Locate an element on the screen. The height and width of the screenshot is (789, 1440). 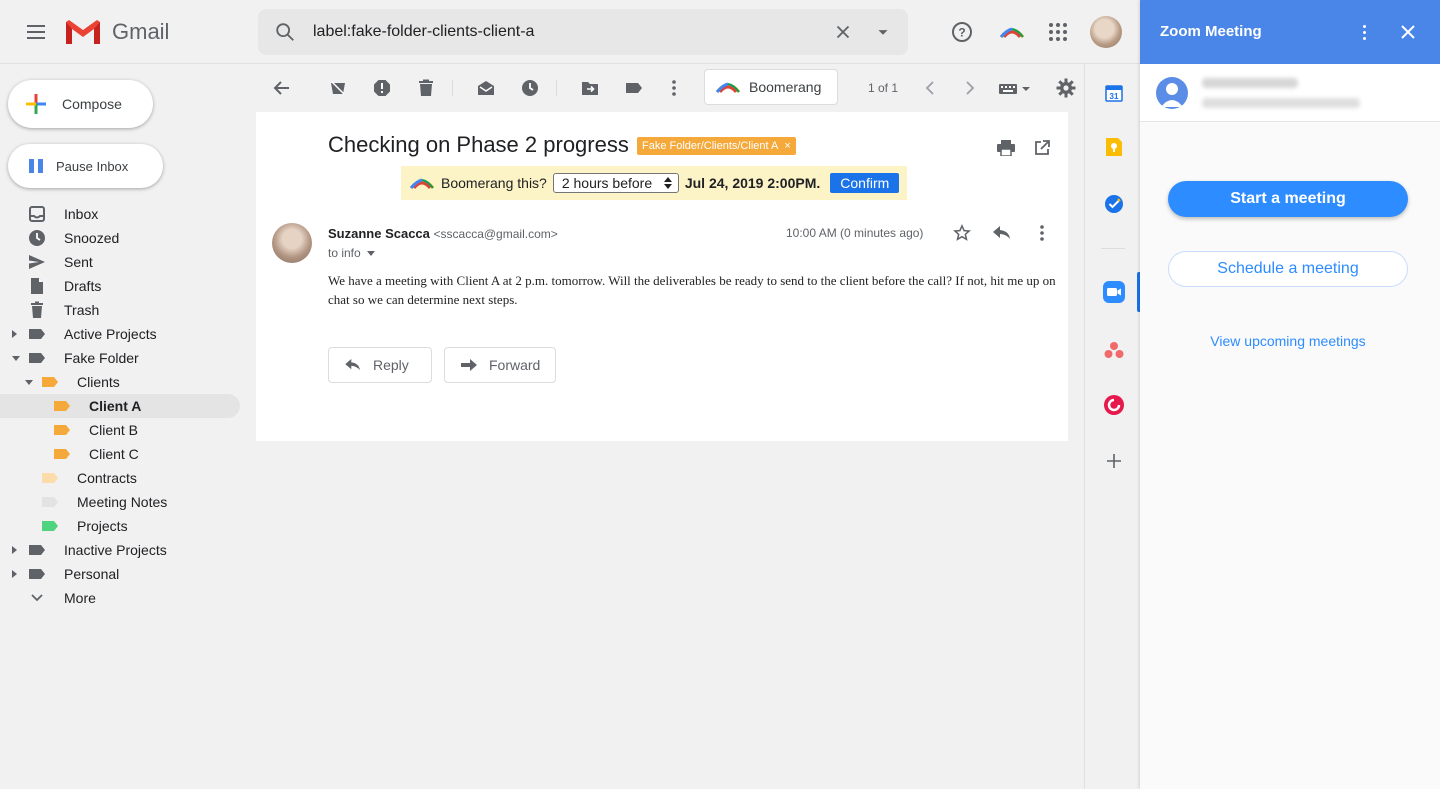
boomerang-button: Boomerang is located at coordinates (771, 87).